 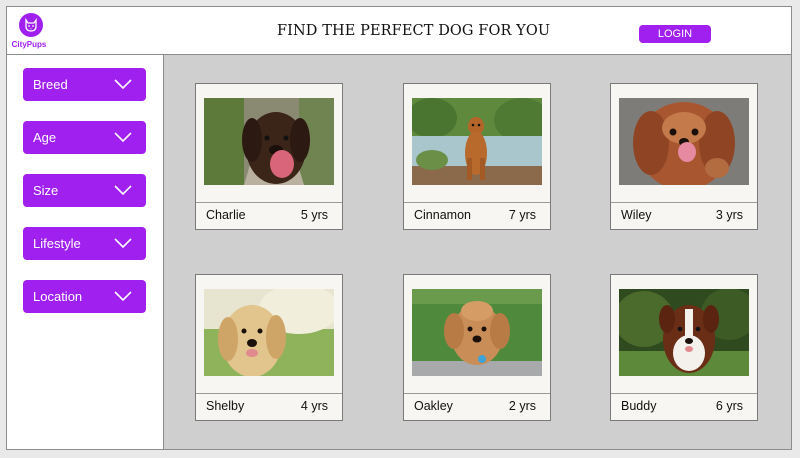 I want to click on dog-name: Wiley, so click(x=636, y=215).